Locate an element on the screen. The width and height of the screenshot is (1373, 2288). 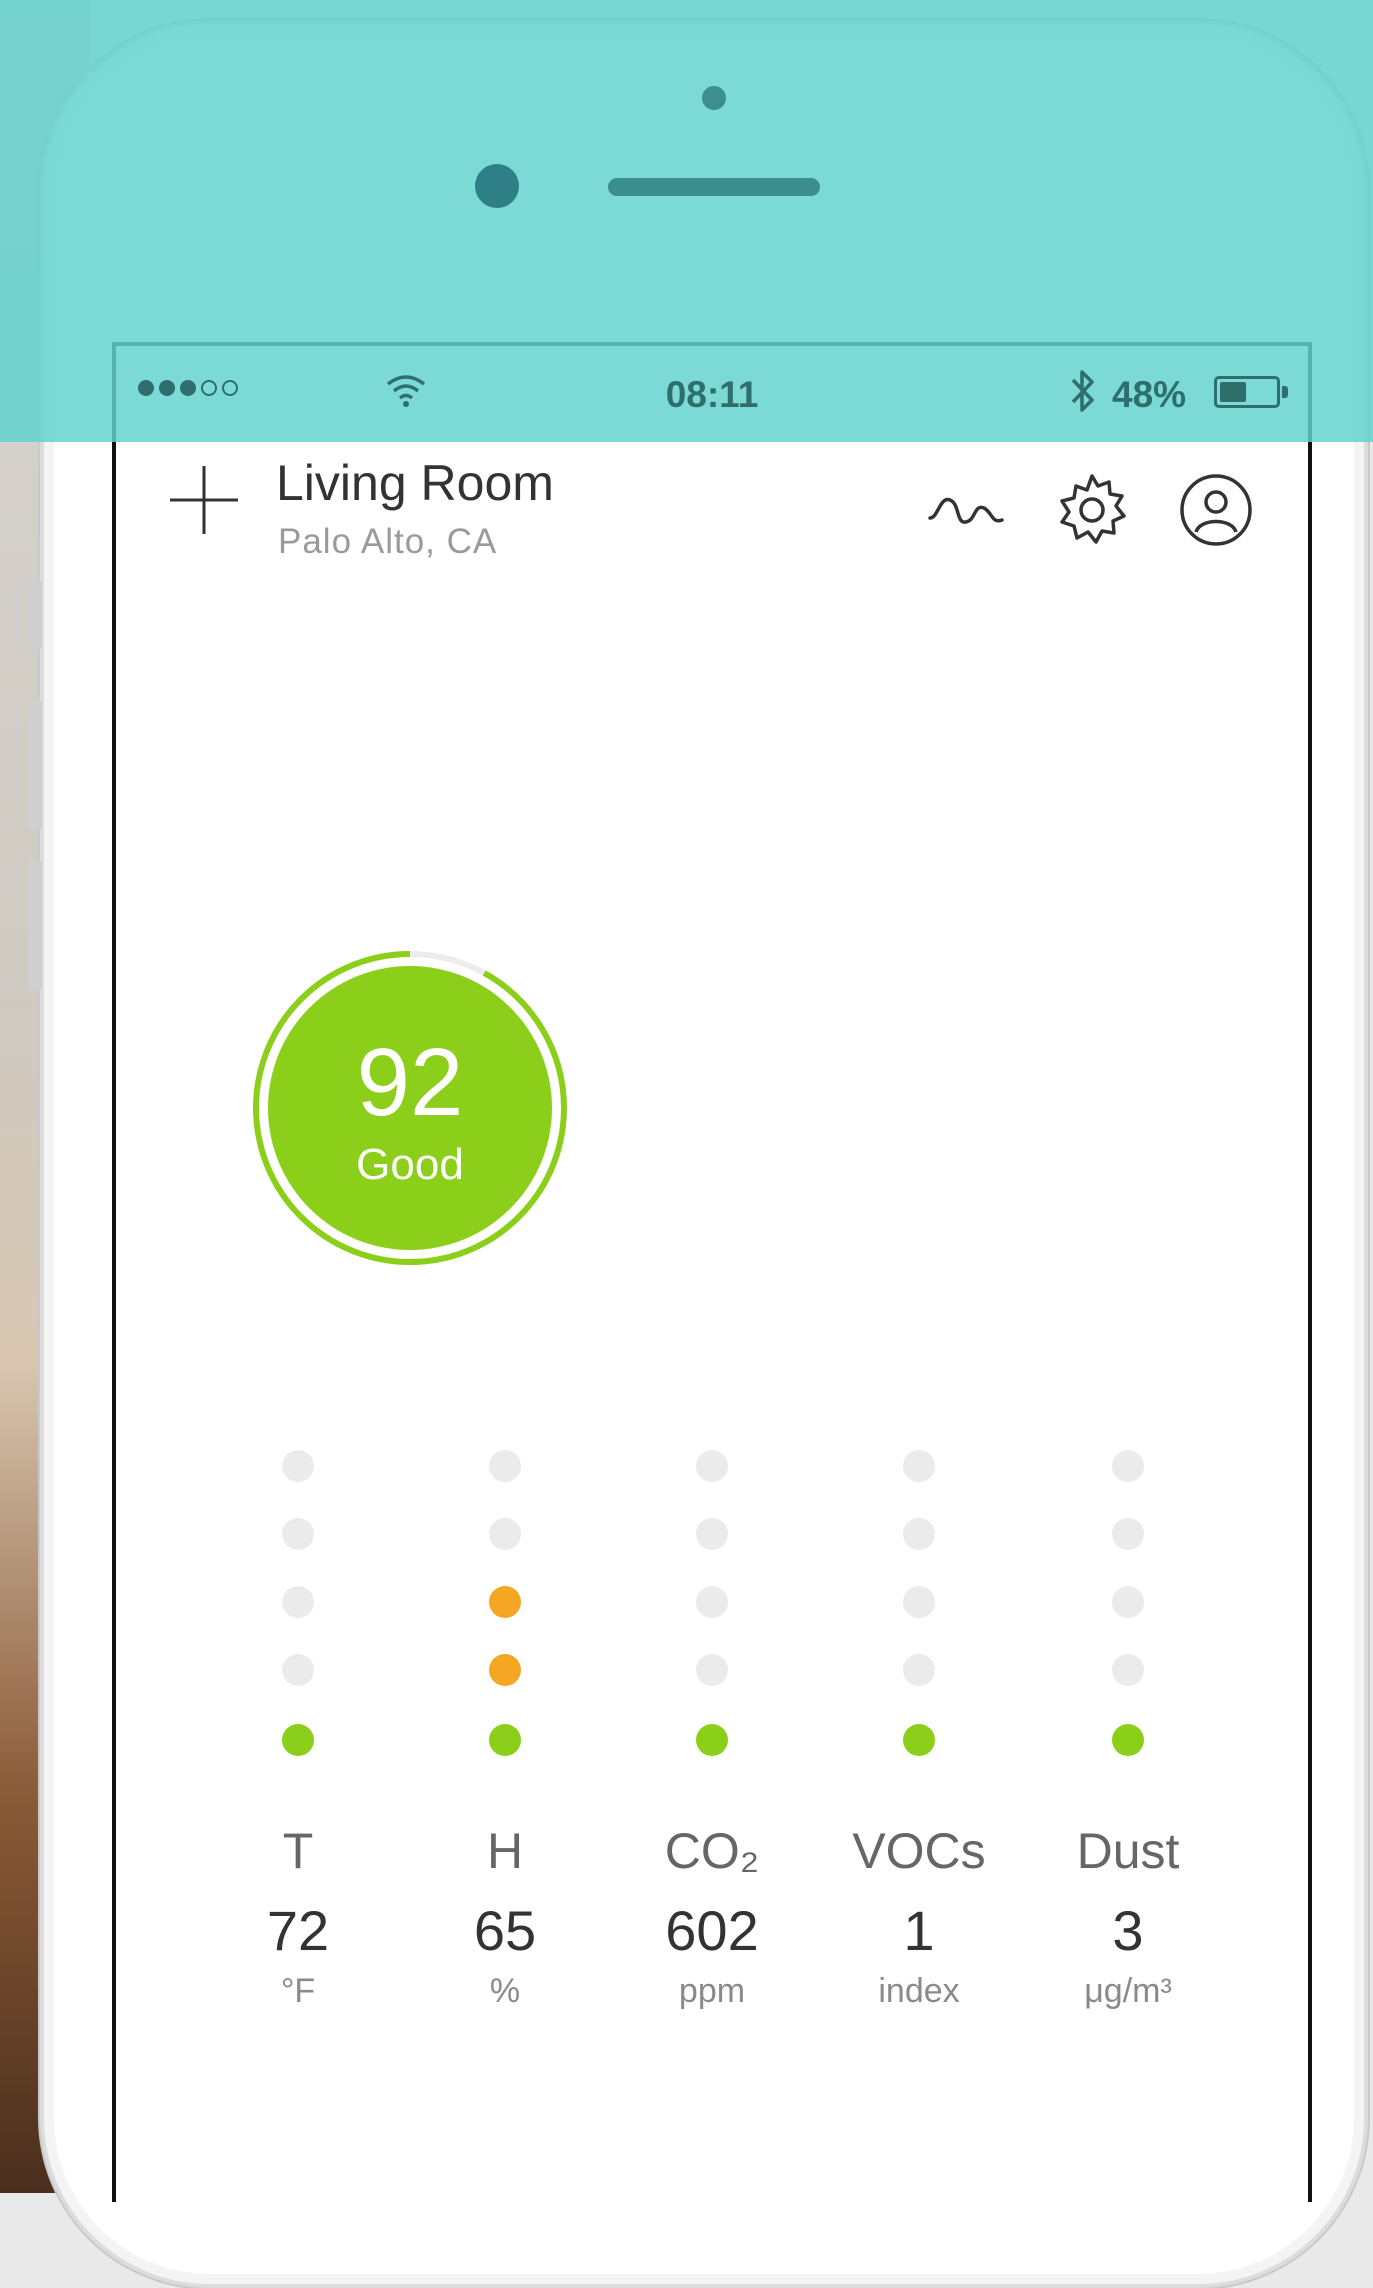
metric-name: H is located at coordinates (505, 1851).